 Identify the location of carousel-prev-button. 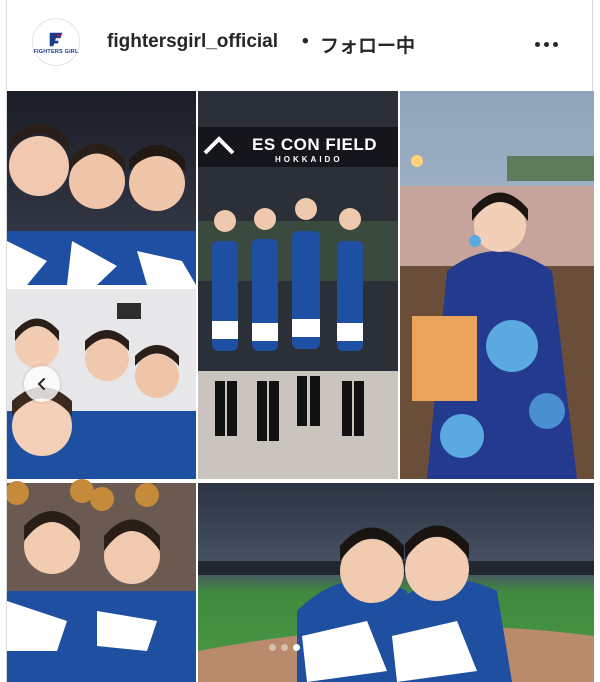
(42, 384).